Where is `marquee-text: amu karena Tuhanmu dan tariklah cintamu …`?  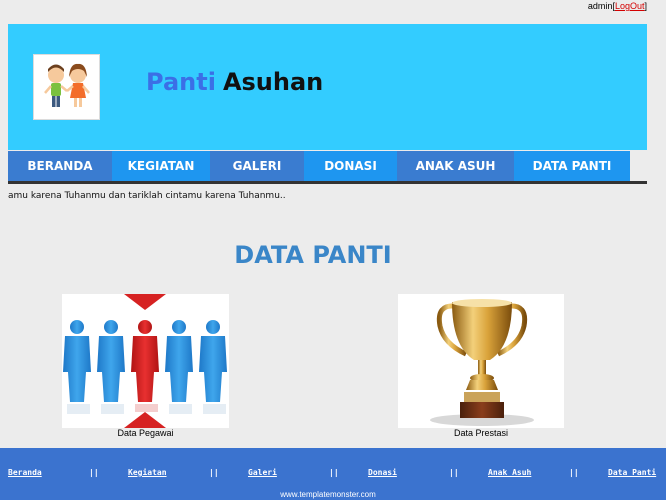 marquee-text: amu karena Tuhanmu dan tariklah cintamu … is located at coordinates (147, 196).